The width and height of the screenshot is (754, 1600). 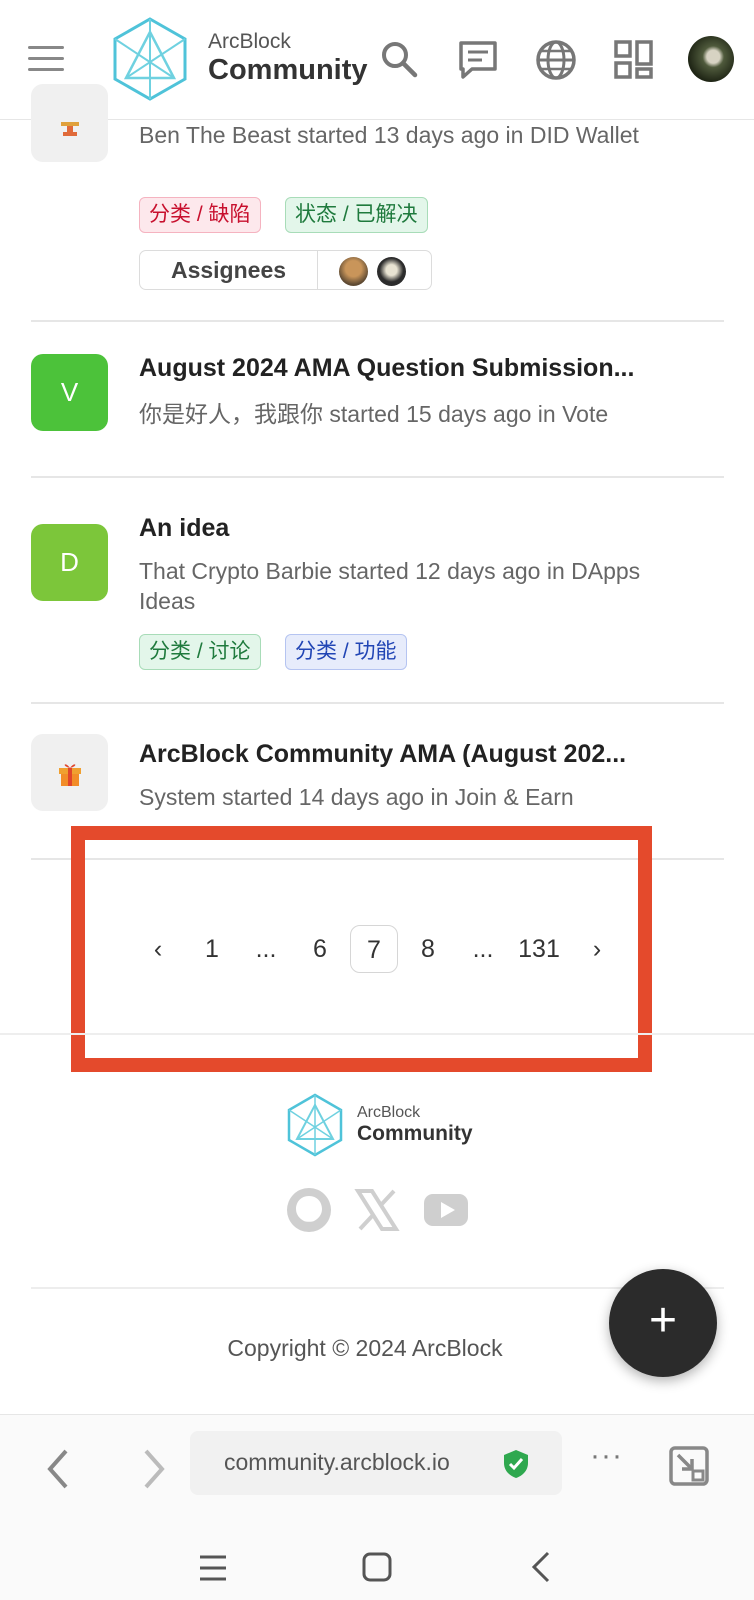 I want to click on browser-forward-icon, so click(x=154, y=1469).